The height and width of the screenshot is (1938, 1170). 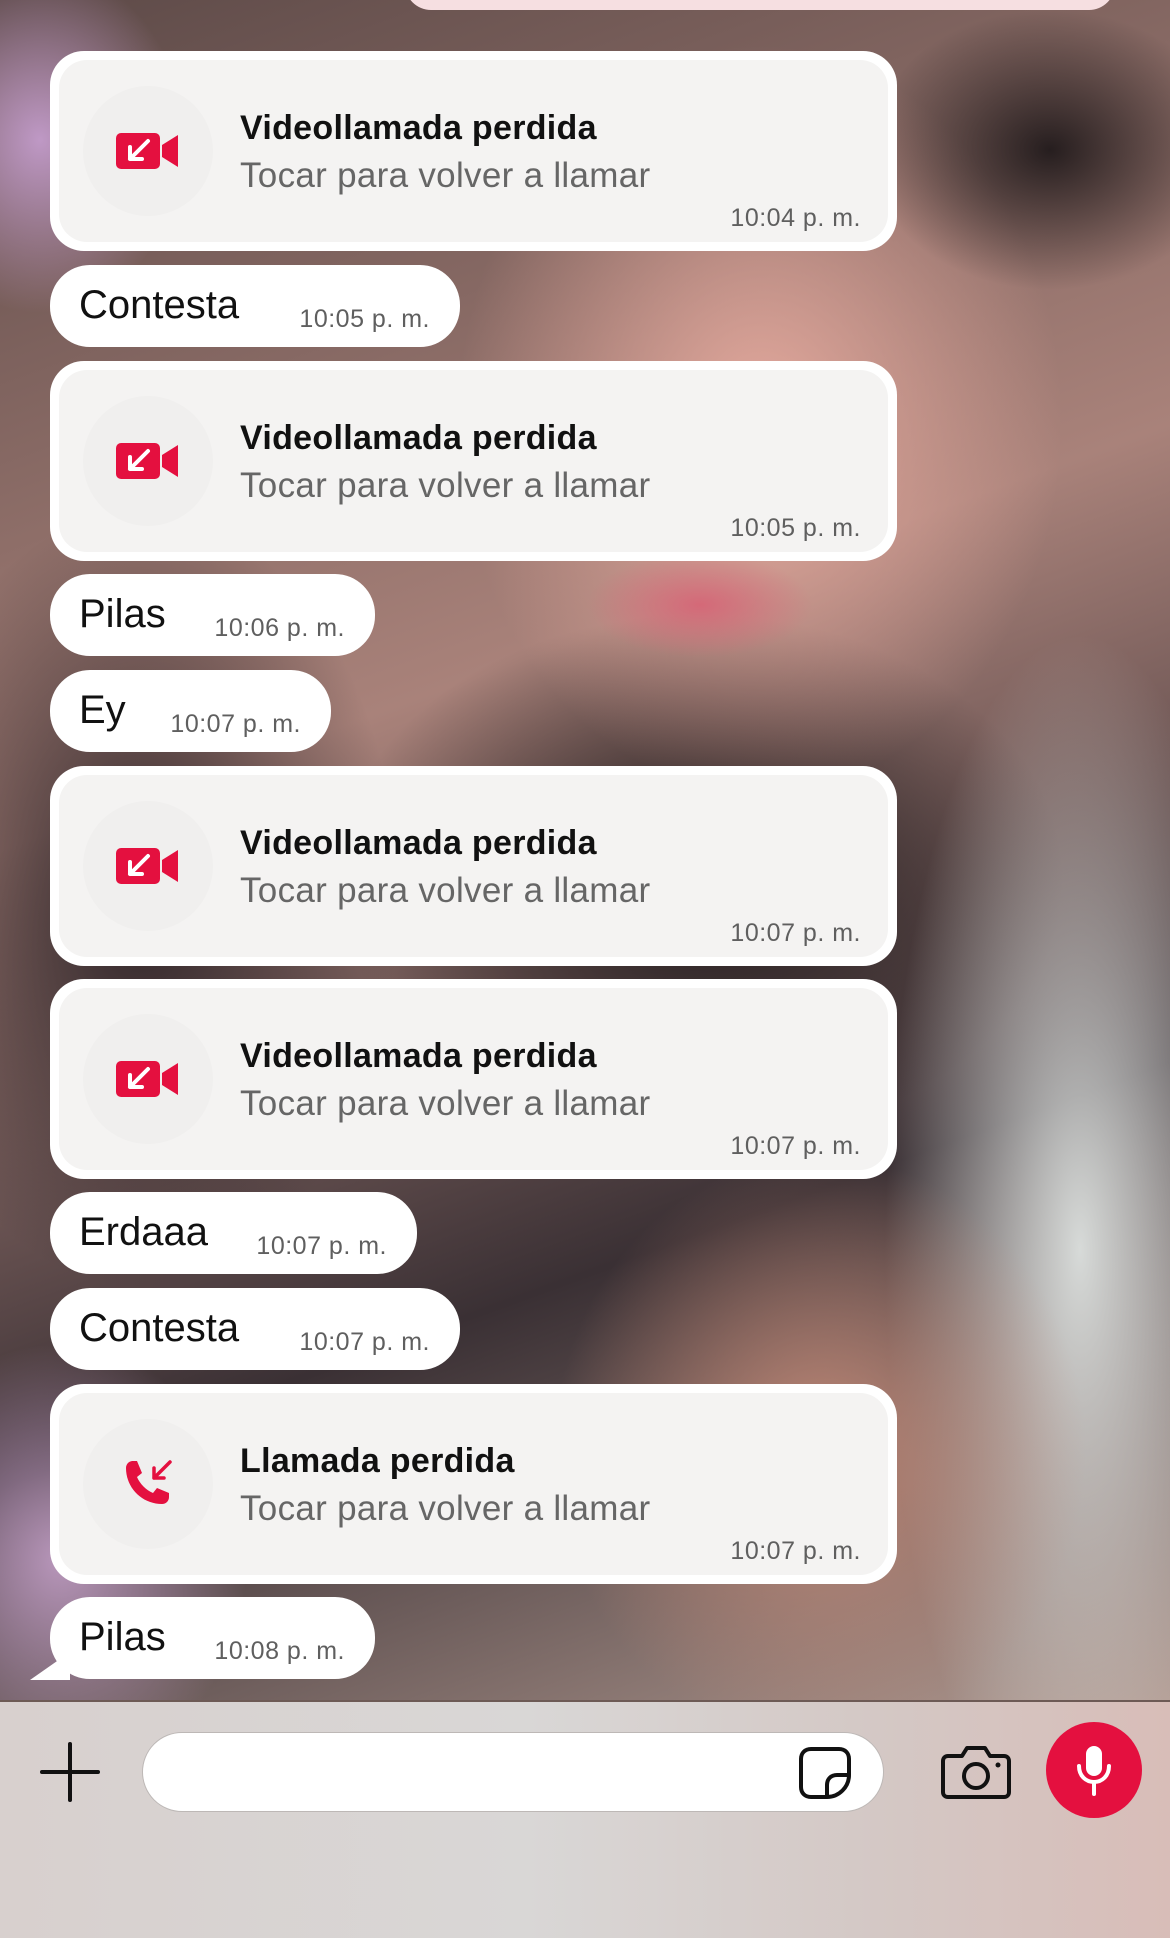 What do you see at coordinates (255, 306) in the screenshot?
I see `text-message: Contesta 10:05 p. m.` at bounding box center [255, 306].